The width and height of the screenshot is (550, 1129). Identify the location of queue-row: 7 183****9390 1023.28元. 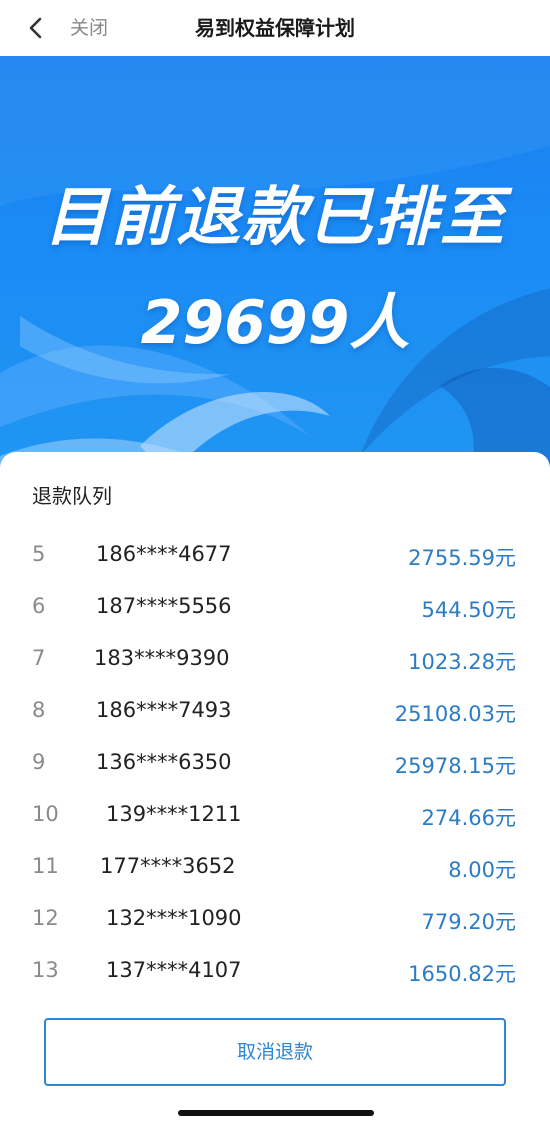
(275, 660).